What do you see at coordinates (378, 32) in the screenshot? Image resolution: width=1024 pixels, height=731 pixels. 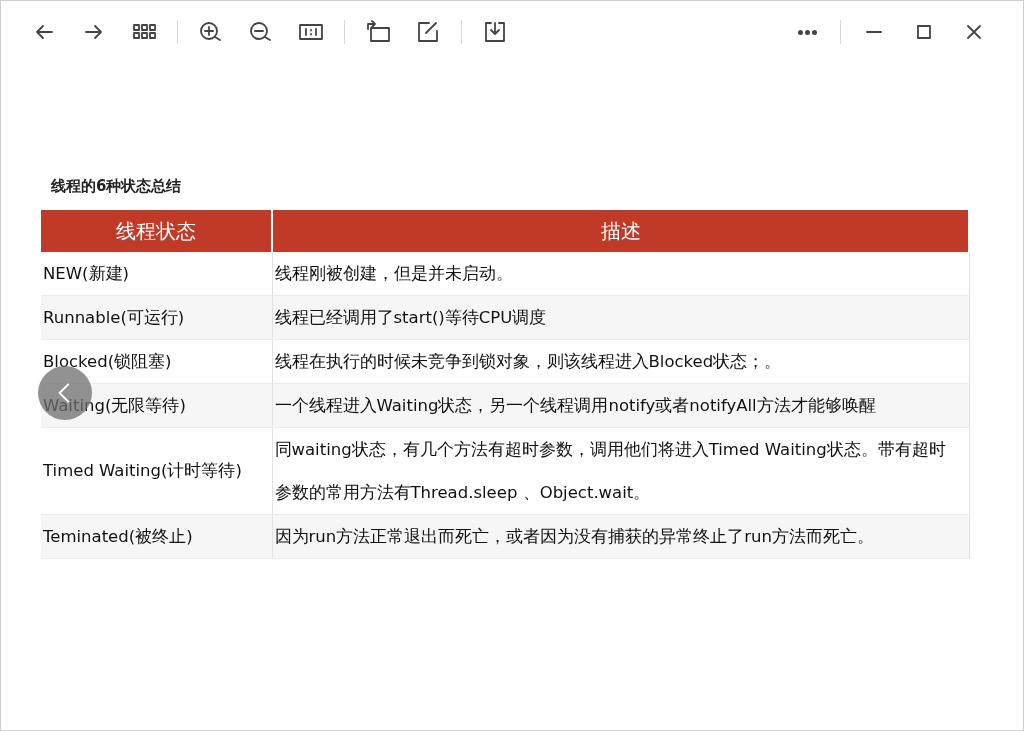 I see `rotate-icon` at bounding box center [378, 32].